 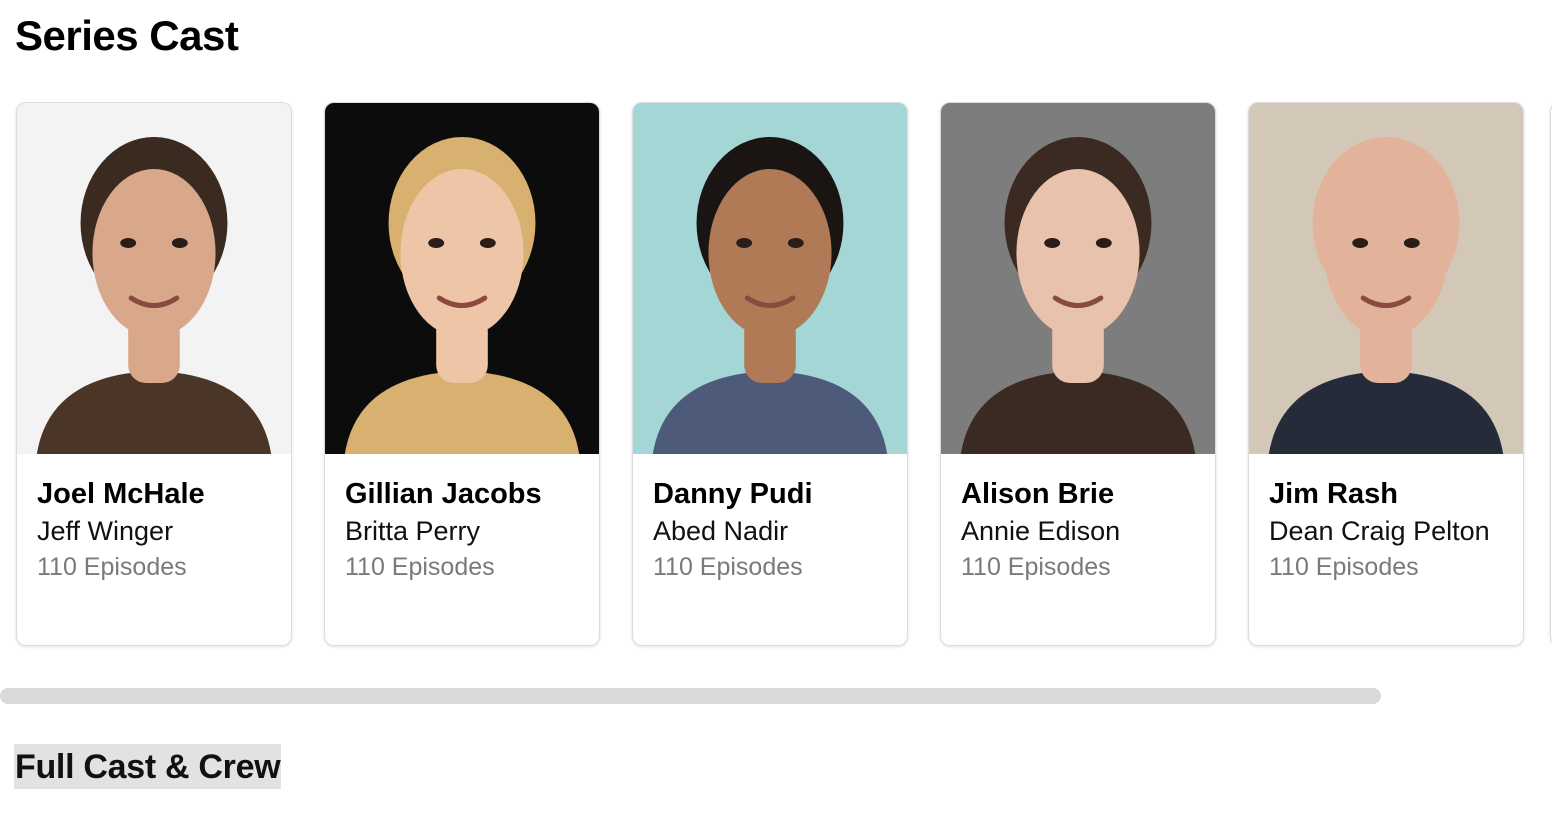 What do you see at coordinates (105, 531) in the screenshot?
I see `character-name: Jeff Winger` at bounding box center [105, 531].